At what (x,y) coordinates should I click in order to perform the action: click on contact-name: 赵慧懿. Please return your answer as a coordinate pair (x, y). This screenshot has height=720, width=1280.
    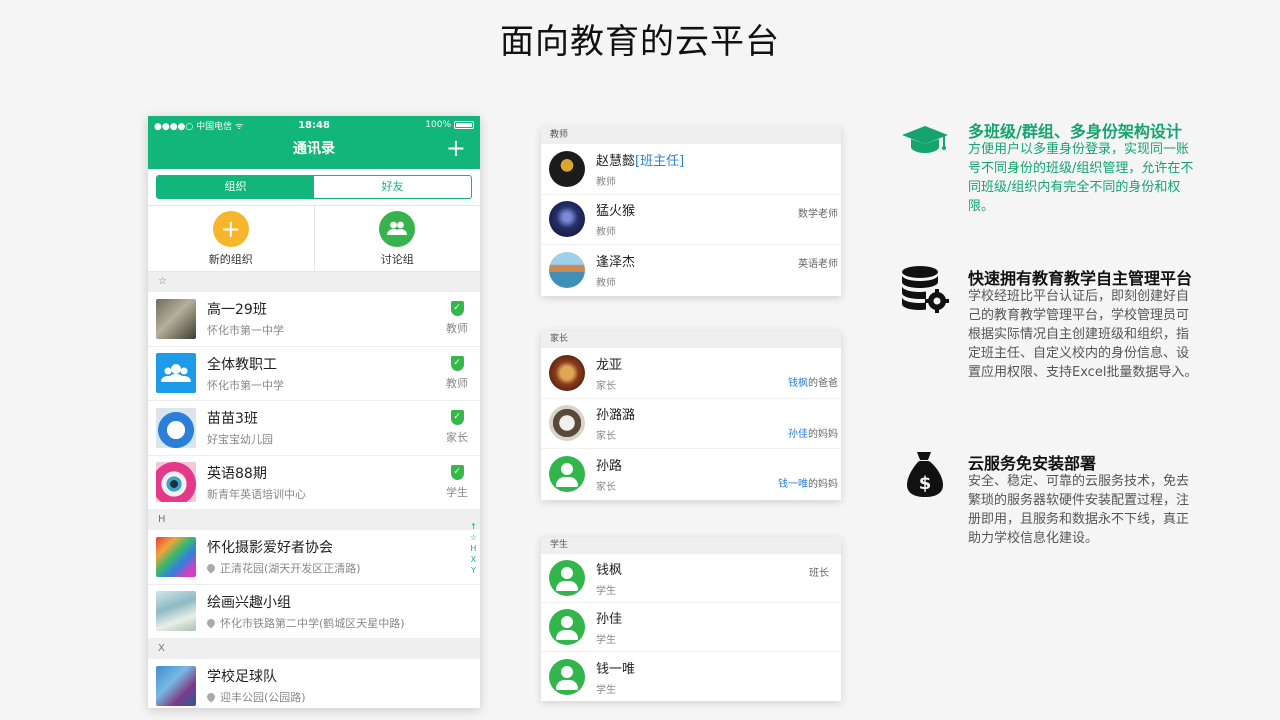
    Looking at the image, I should click on (616, 161).